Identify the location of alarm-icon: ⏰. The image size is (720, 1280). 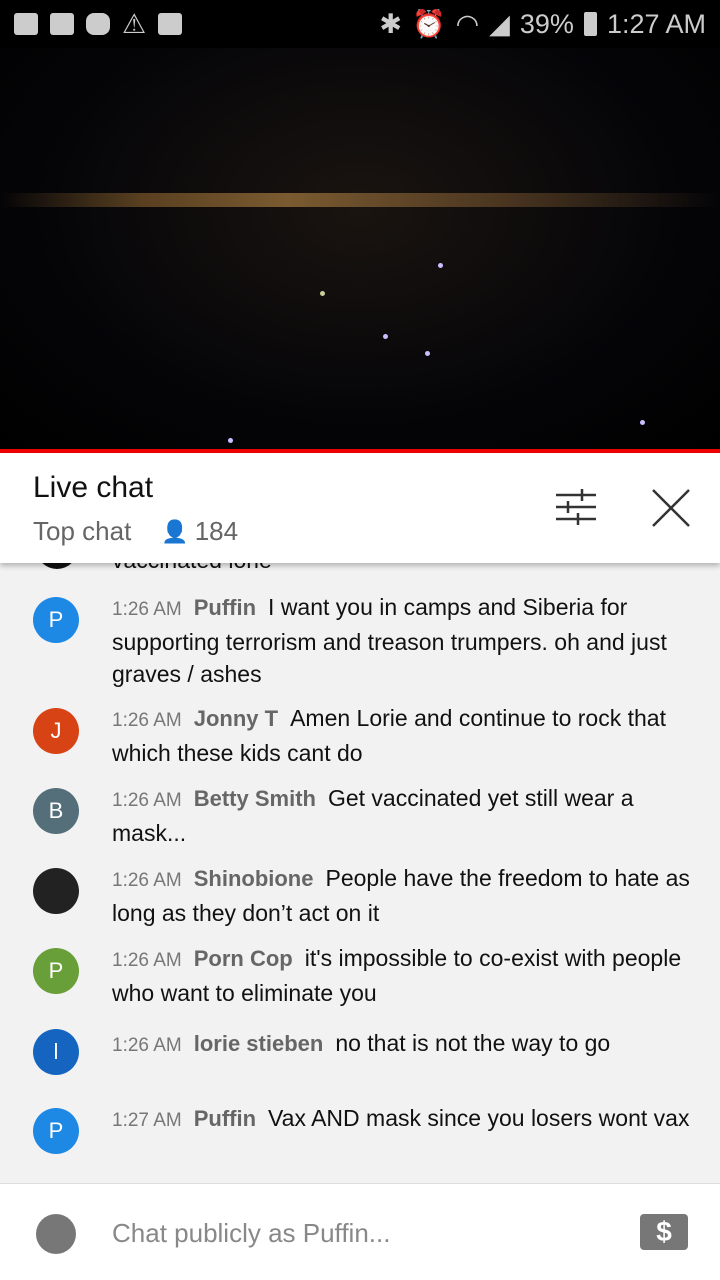
(428, 24).